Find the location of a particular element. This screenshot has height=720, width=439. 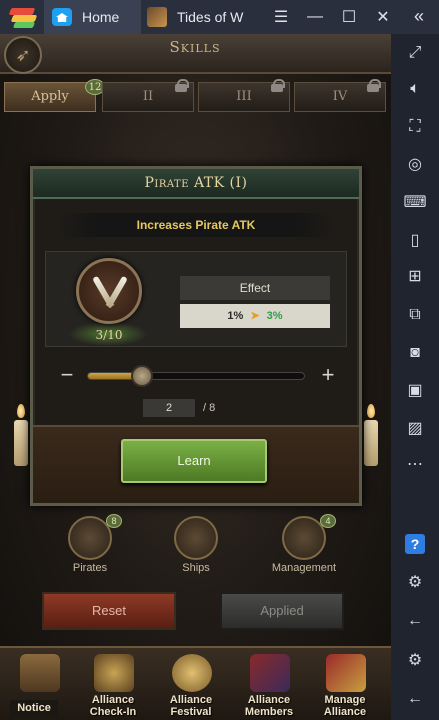

learn-area: Learn is located at coordinates (196, 464).